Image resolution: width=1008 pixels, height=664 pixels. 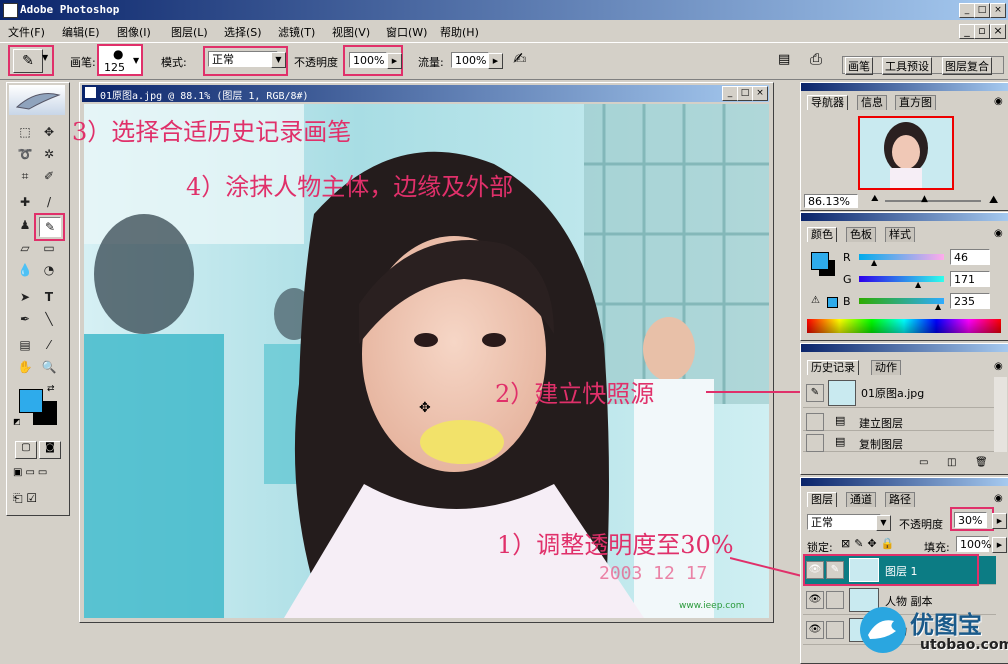 What do you see at coordinates (886, 367) in the screenshot?
I see `tab-actions: 动作` at bounding box center [886, 367].